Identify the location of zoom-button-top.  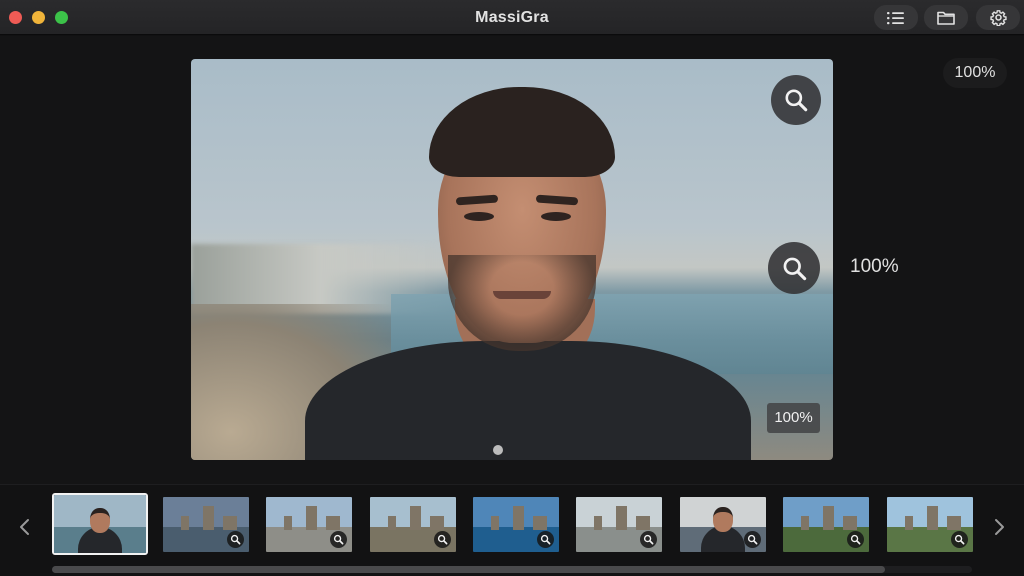
(796, 100).